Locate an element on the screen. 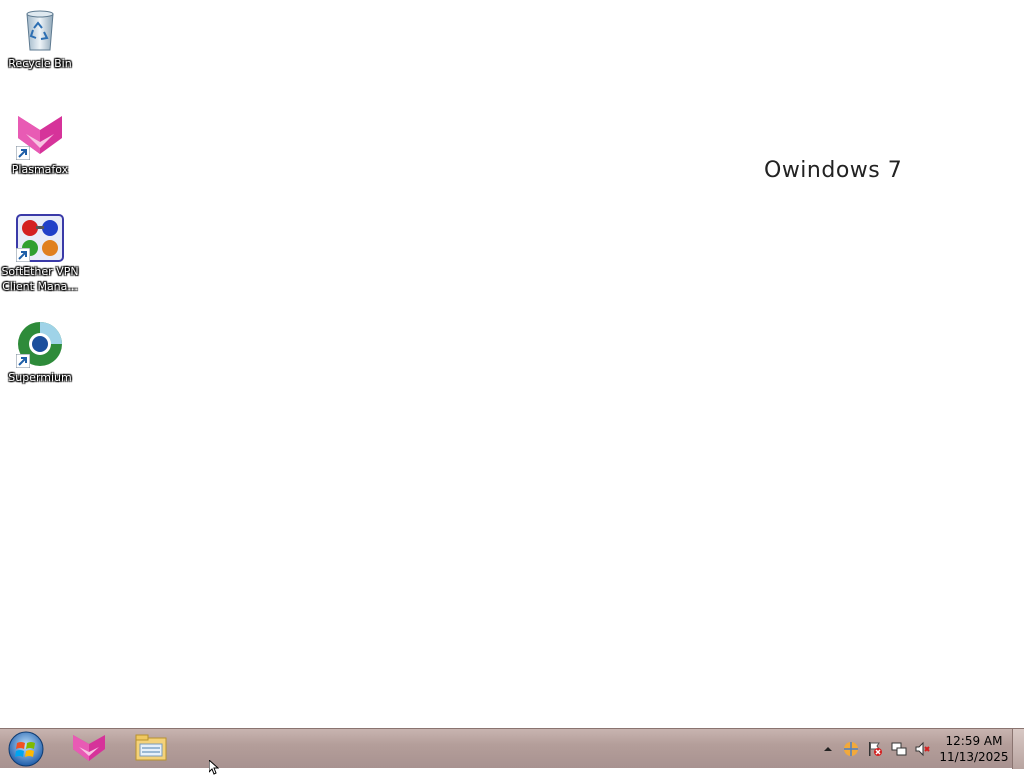 The width and height of the screenshot is (1024, 776). desktop-icon-recycle-bin: Recycle Bin is located at coordinates (40, 38).